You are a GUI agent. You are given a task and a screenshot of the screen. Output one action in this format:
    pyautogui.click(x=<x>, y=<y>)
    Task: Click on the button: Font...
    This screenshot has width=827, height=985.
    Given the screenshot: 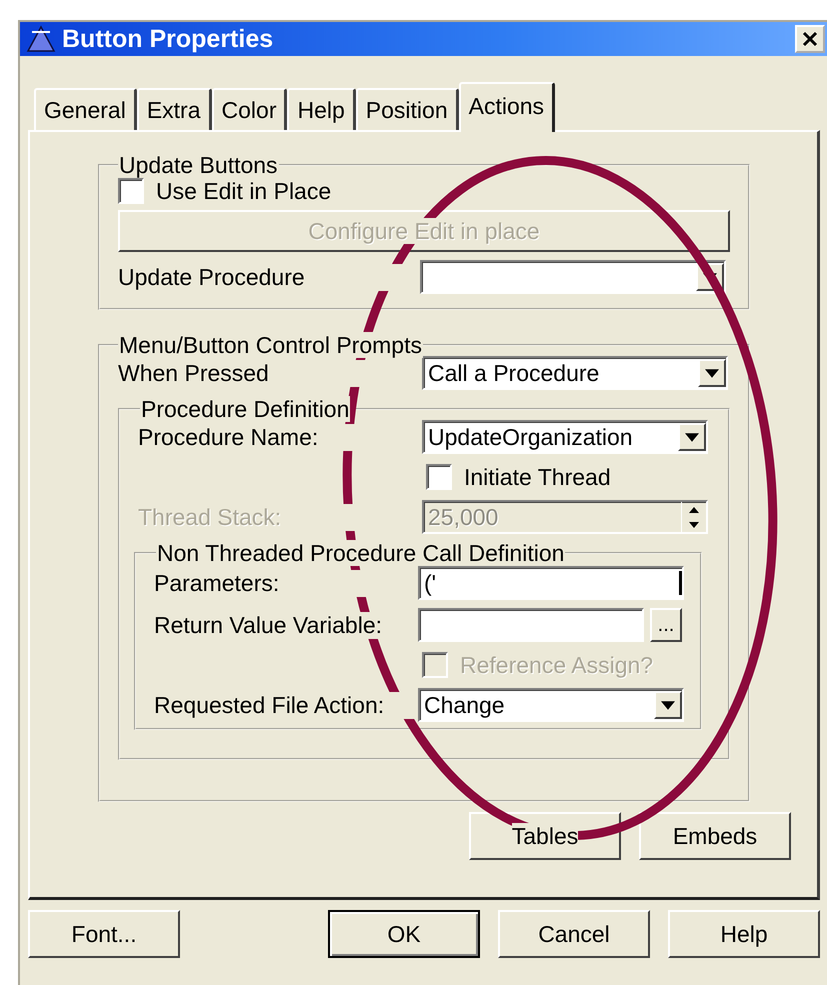 What is the action you would take?
    pyautogui.click(x=104, y=934)
    